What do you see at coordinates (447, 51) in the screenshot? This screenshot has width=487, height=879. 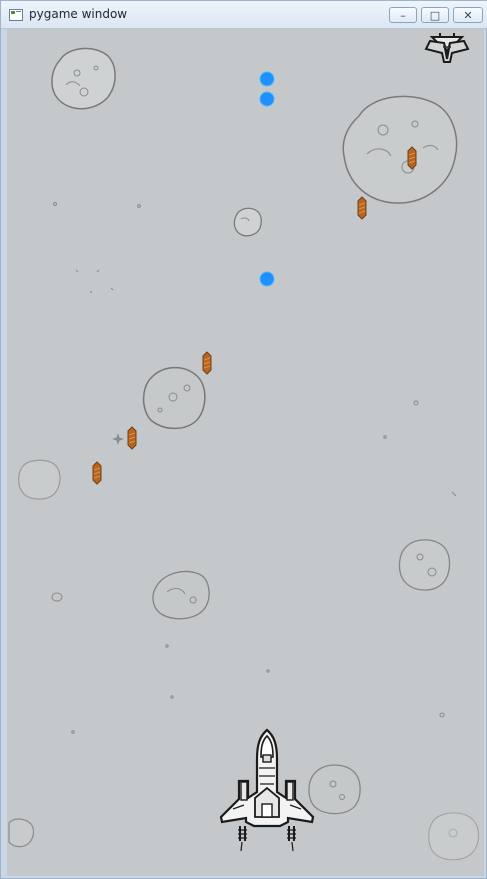 I see `enemy-ship` at bounding box center [447, 51].